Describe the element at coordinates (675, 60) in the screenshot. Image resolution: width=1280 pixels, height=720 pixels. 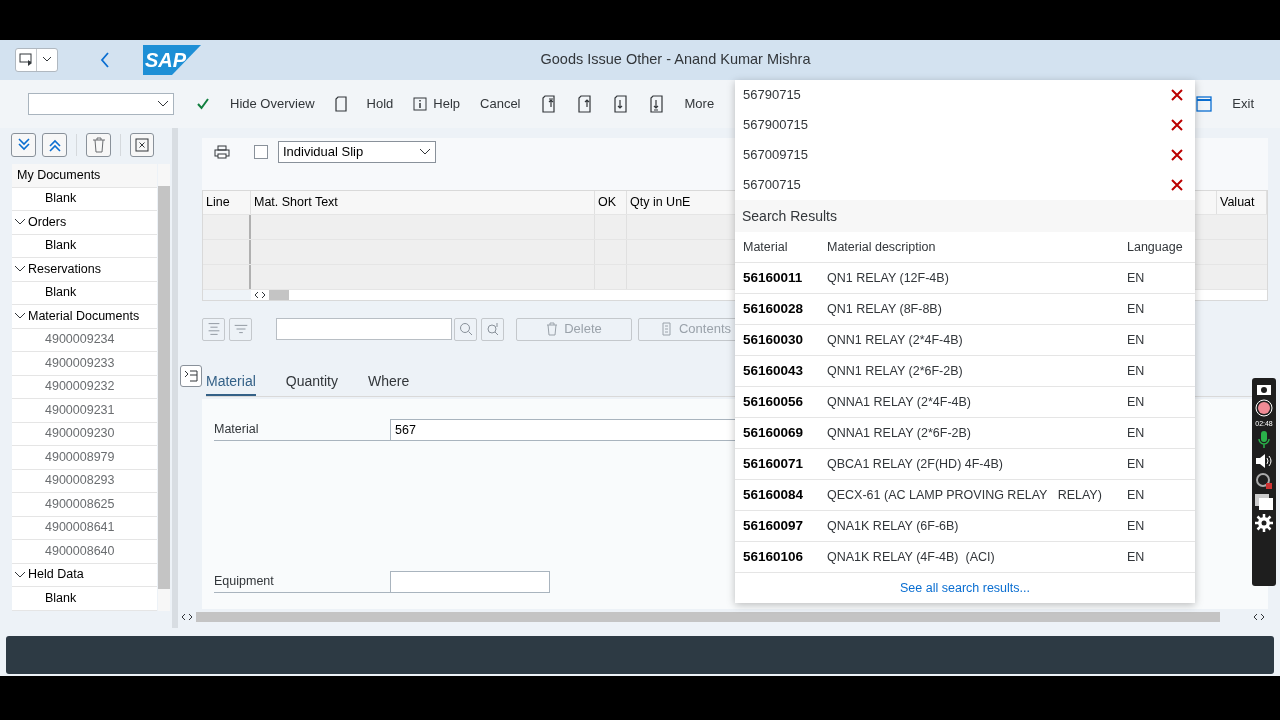
I see `window-title: Goods Issue Other - Anand Kumar Mishra` at that location.